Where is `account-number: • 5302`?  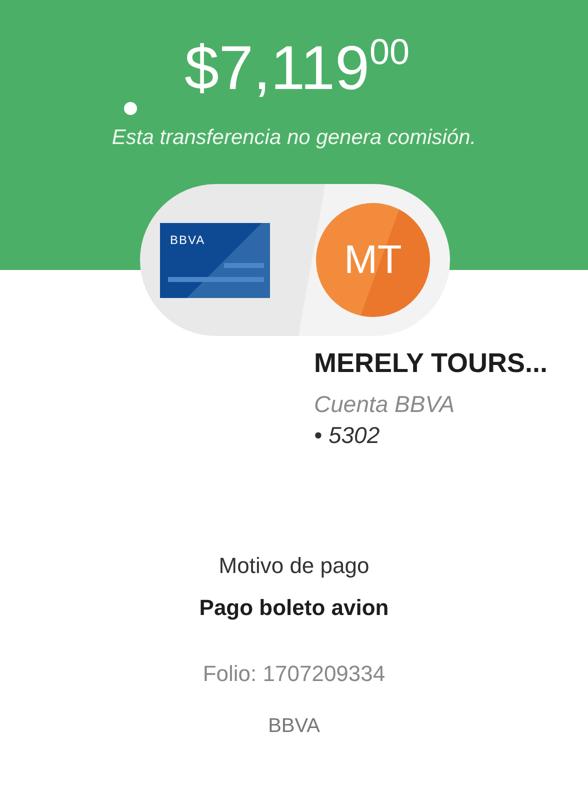
account-number: • 5302 is located at coordinates (347, 435).